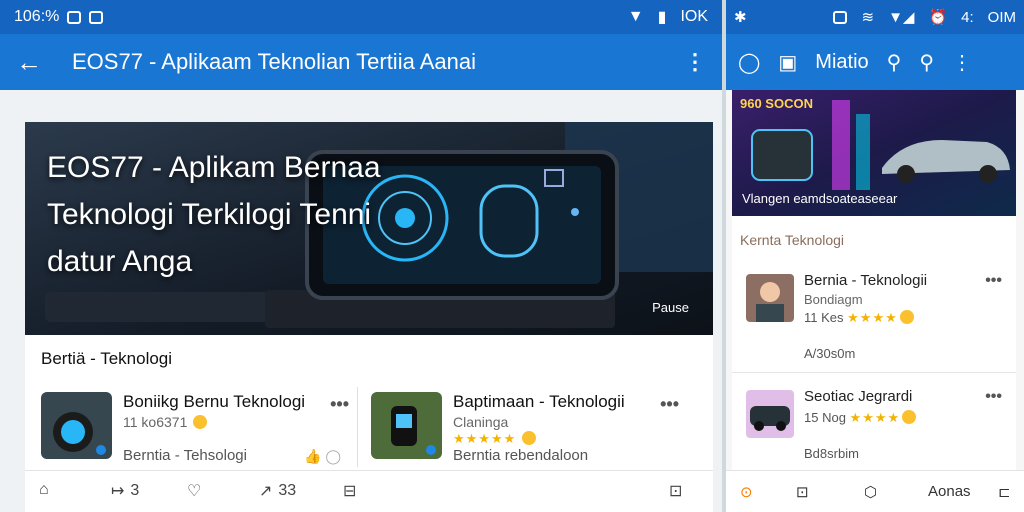 The width and height of the screenshot is (1024, 512). What do you see at coordinates (44, 490) in the screenshot?
I see `home-icon: ⌂` at bounding box center [44, 490].